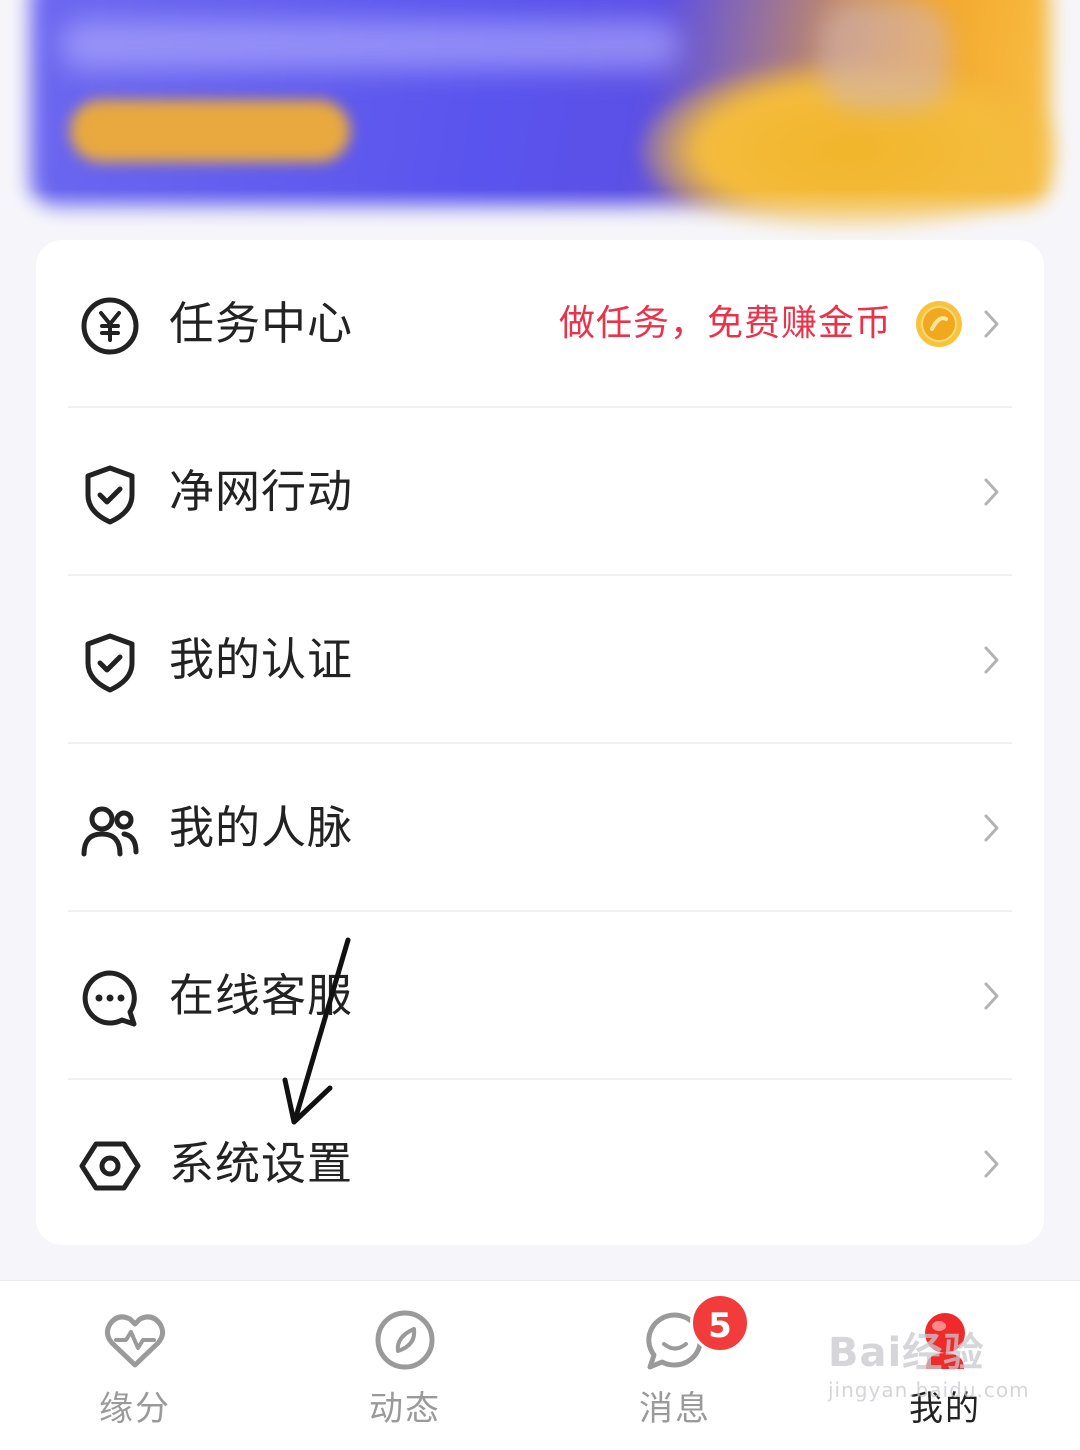 This screenshot has height=1450, width=1080. Describe the element at coordinates (261, 491) in the screenshot. I see `menu-item-label: 净网行动` at that location.